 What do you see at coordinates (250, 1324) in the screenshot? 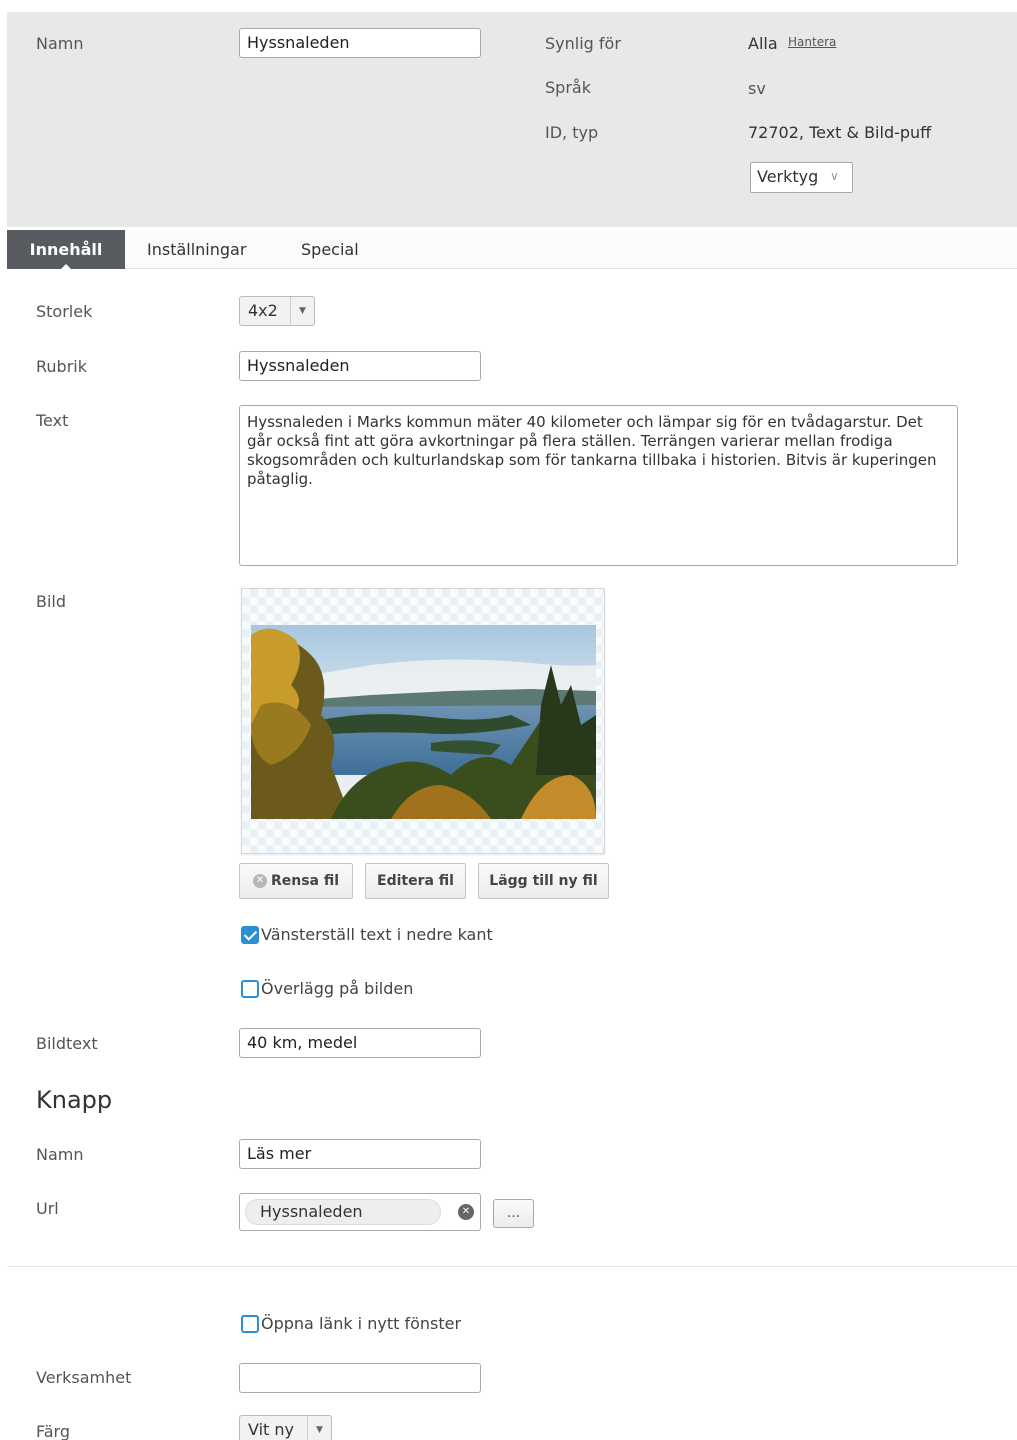
I see `new-window-checkbox` at bounding box center [250, 1324].